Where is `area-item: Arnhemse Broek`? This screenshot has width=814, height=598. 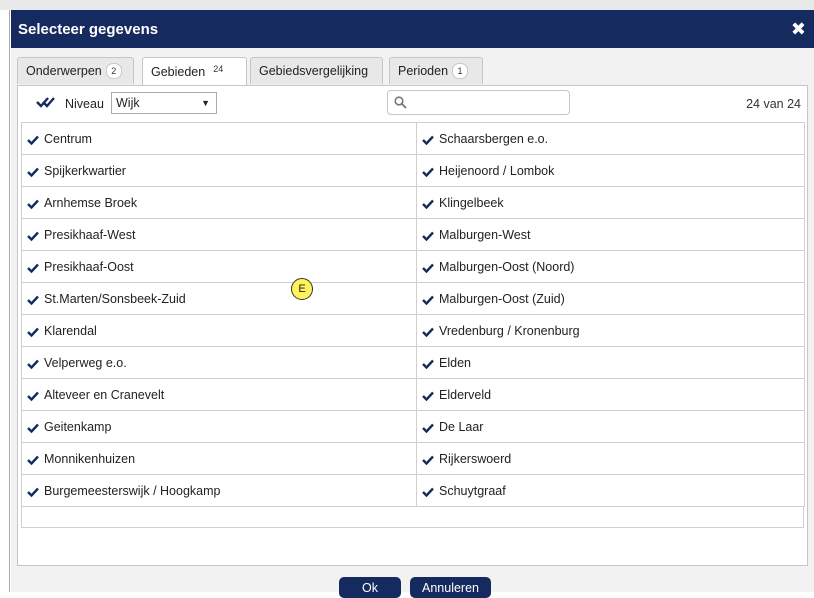
area-item: Arnhemse Broek is located at coordinates (219, 203).